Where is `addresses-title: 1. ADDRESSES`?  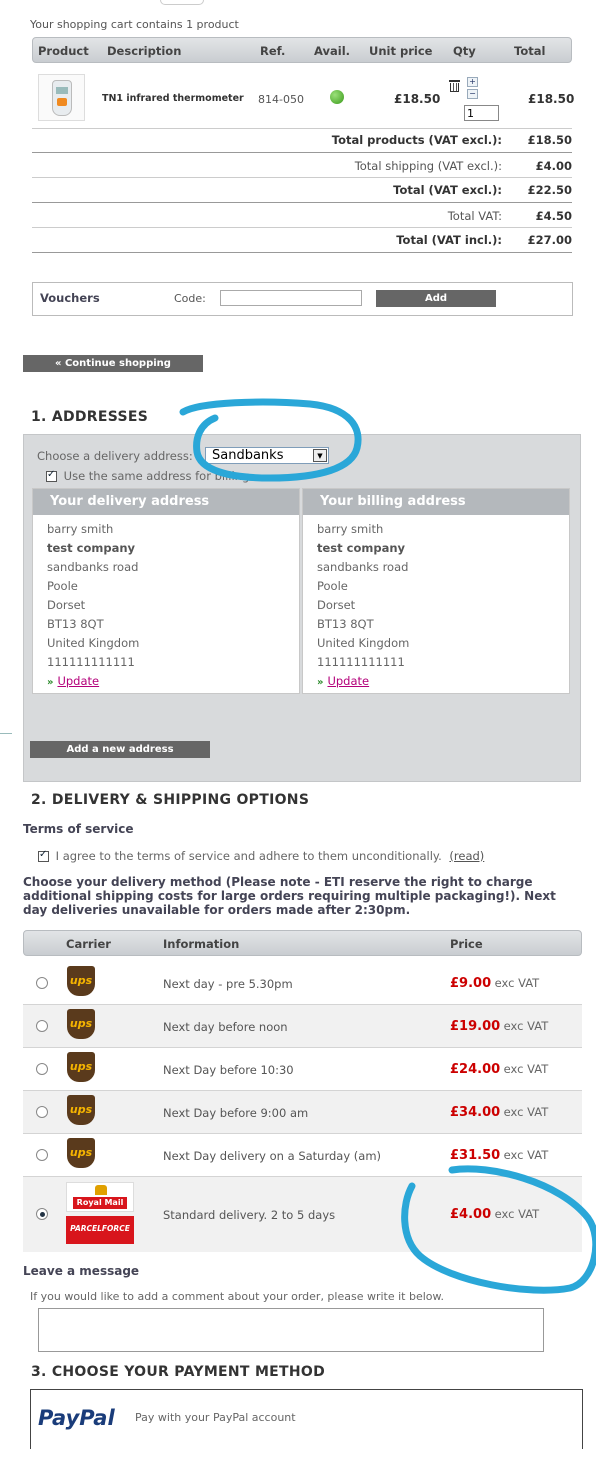 addresses-title: 1. ADDRESSES is located at coordinates (90, 417).